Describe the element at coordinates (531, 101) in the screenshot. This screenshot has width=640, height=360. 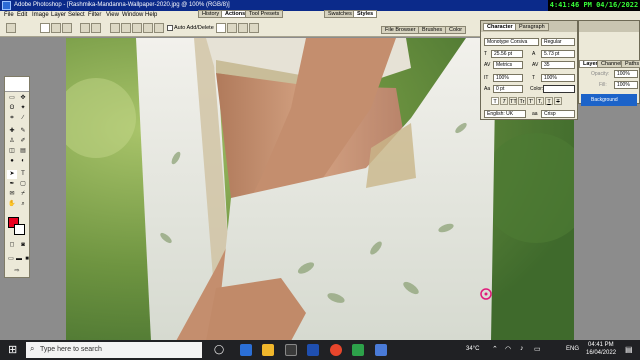
I see `superscript-button: T'` at that location.